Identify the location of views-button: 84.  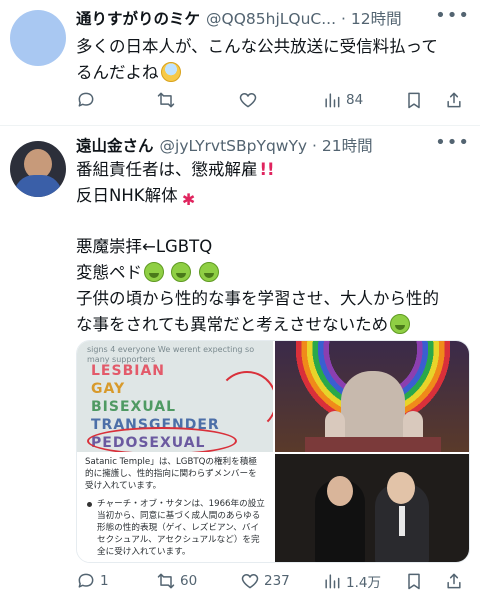
(342, 100).